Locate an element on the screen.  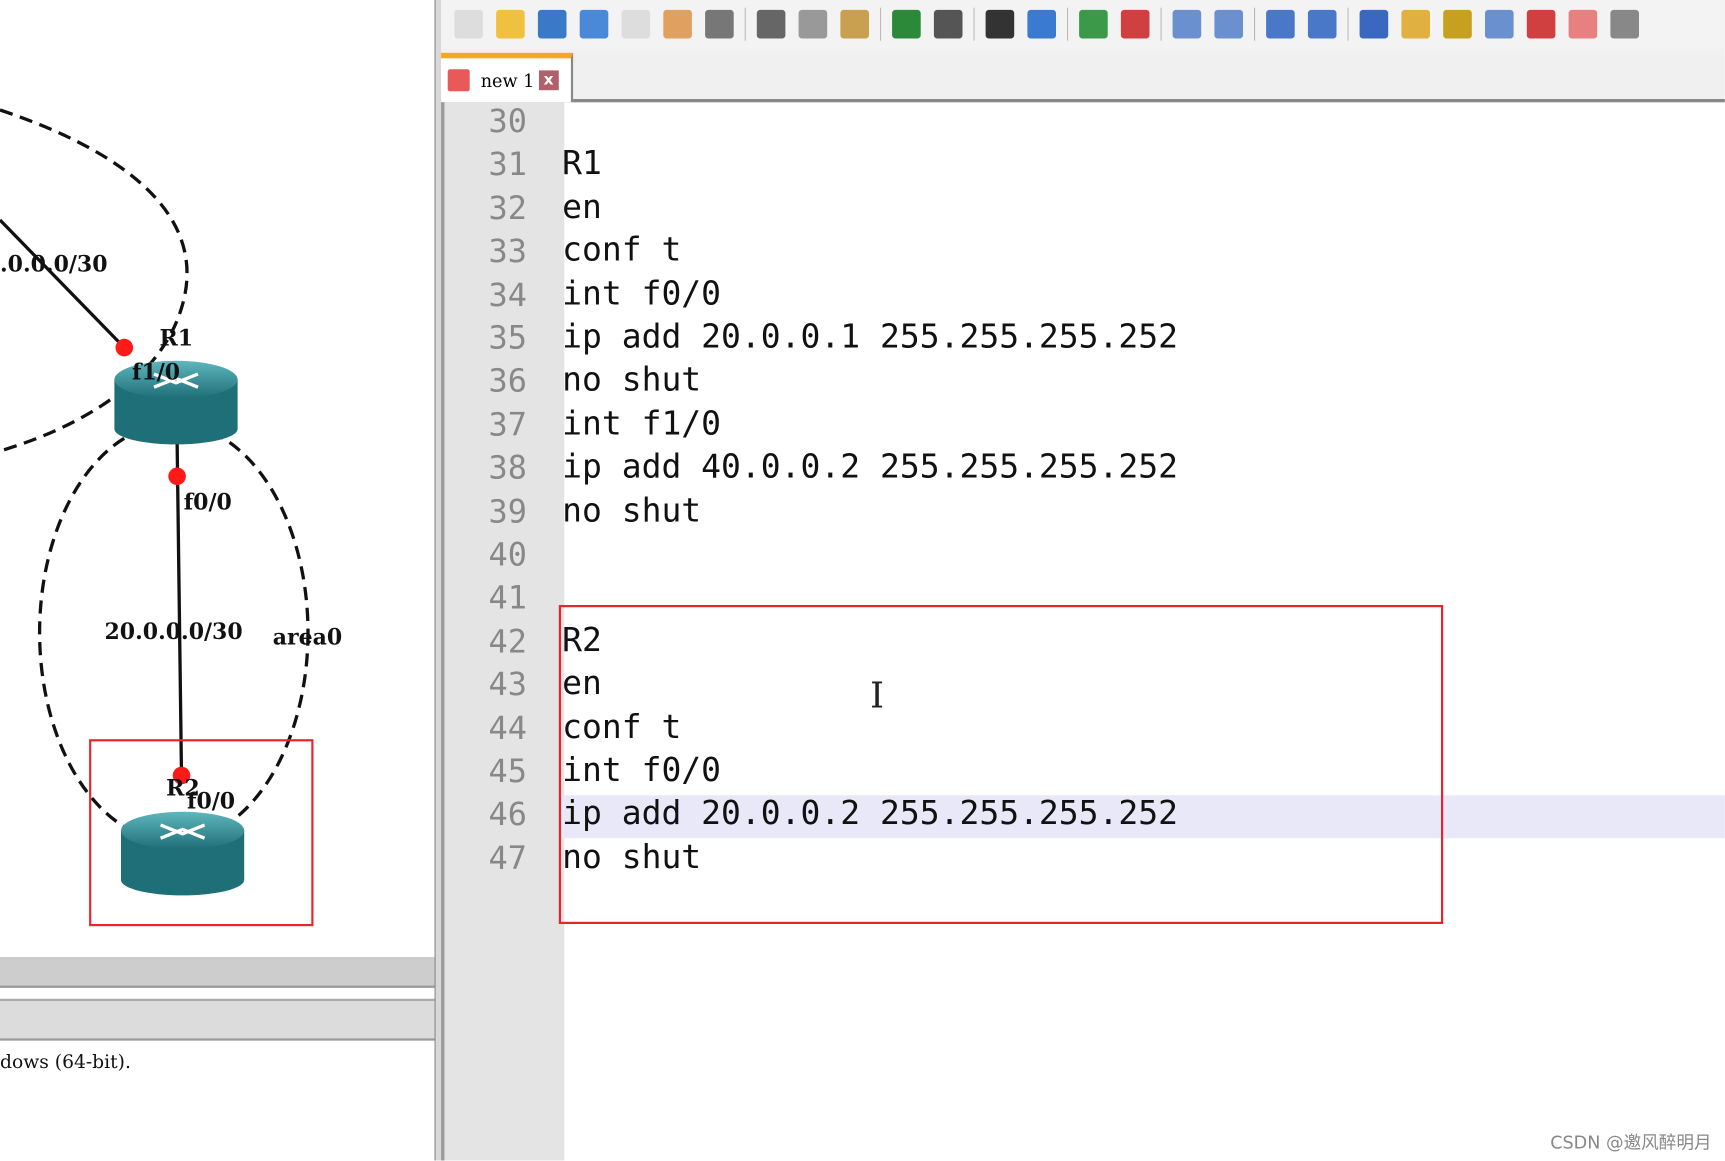
line-number: 45 is located at coordinates (507, 771).